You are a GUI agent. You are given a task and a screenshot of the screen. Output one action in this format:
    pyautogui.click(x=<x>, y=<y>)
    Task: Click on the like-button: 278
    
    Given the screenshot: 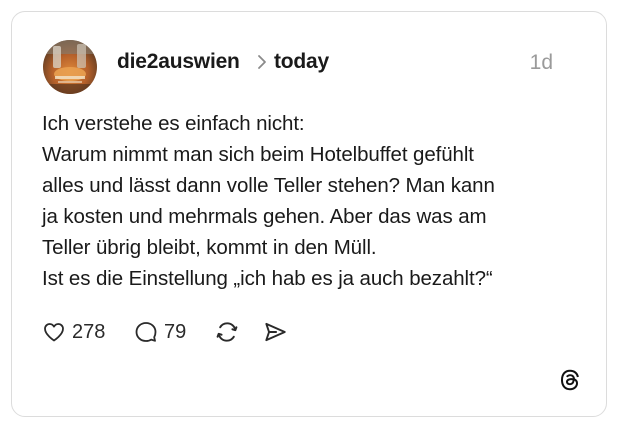 What is the action you would take?
    pyautogui.click(x=73, y=332)
    